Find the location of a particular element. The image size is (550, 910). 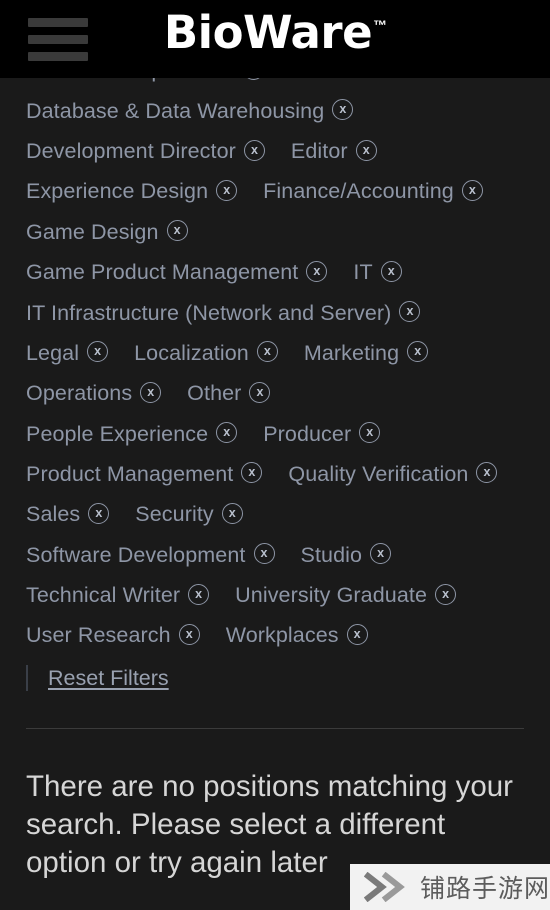

filter-tag-label: Security is located at coordinates (174, 514).